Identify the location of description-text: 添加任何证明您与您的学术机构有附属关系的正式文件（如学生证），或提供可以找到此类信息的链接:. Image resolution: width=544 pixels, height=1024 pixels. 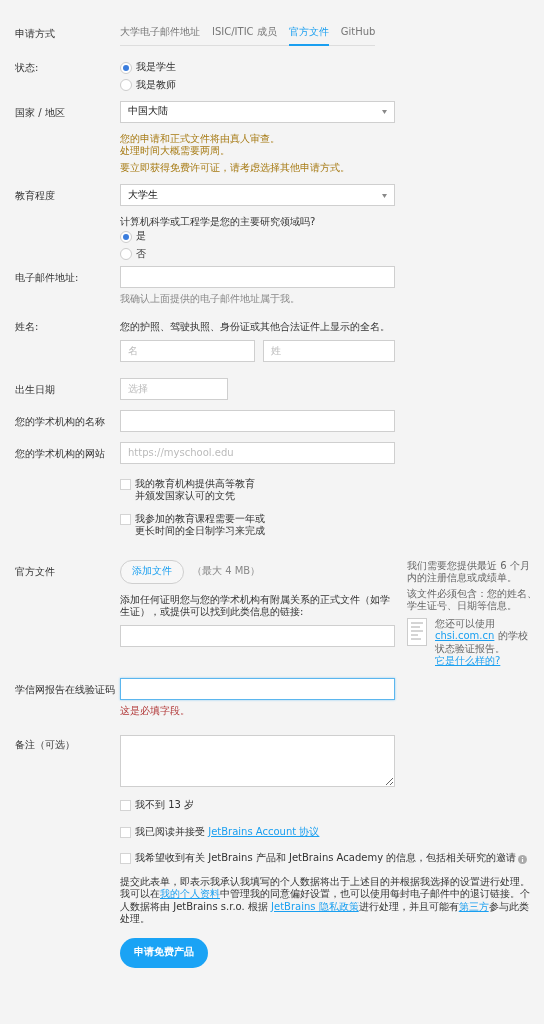
(255, 606).